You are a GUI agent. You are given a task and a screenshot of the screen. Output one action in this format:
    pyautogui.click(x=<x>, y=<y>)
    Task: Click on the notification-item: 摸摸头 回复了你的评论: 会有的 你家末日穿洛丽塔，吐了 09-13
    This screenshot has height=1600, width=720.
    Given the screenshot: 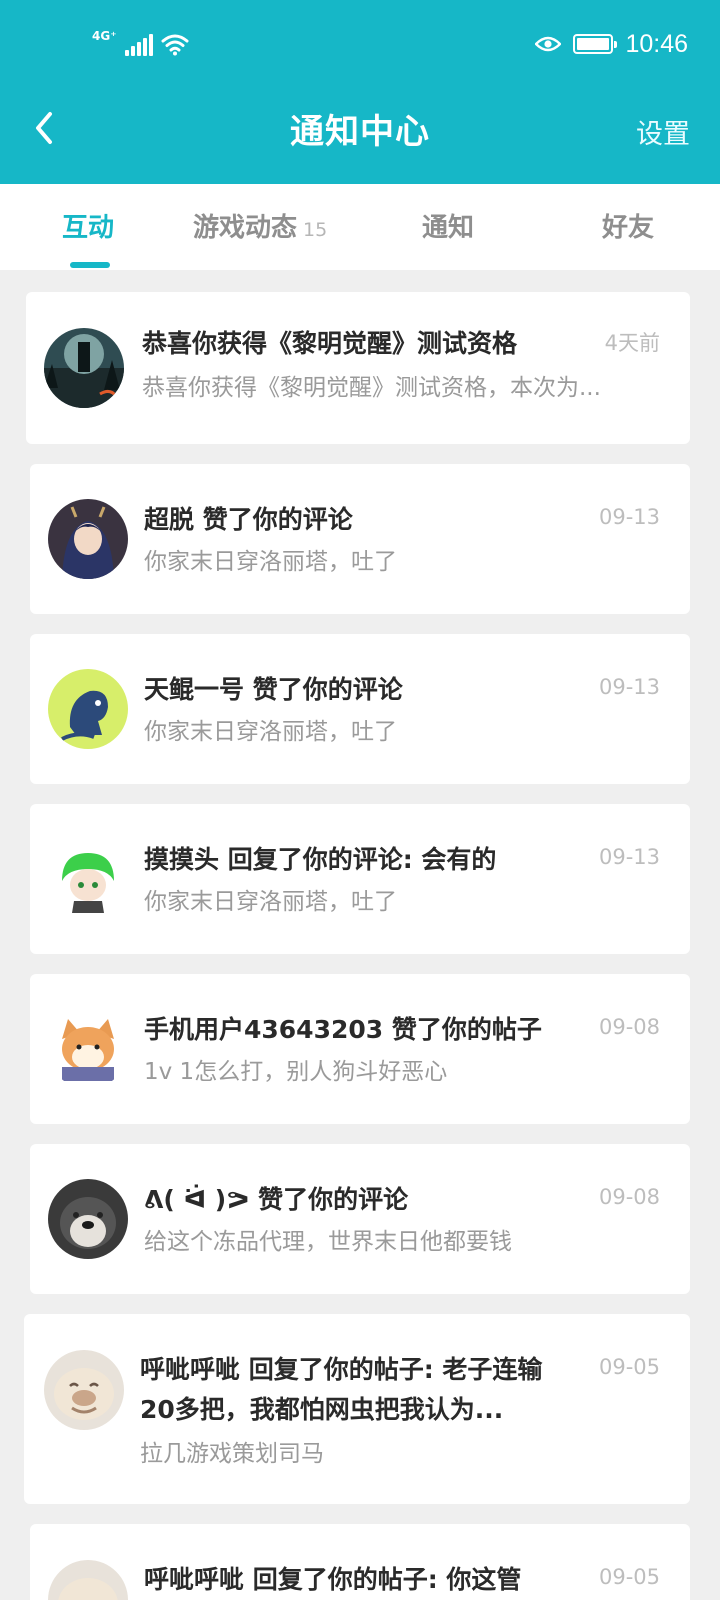 What is the action you would take?
    pyautogui.click(x=360, y=879)
    